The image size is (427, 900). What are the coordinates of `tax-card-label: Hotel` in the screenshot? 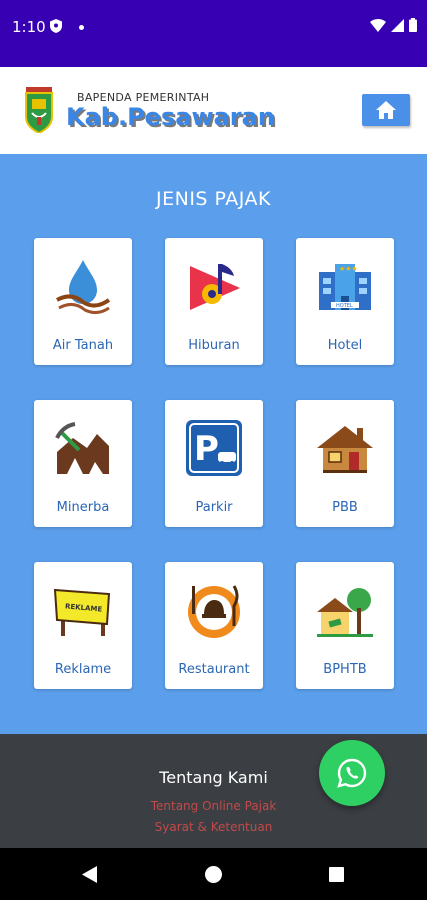 It's located at (345, 345).